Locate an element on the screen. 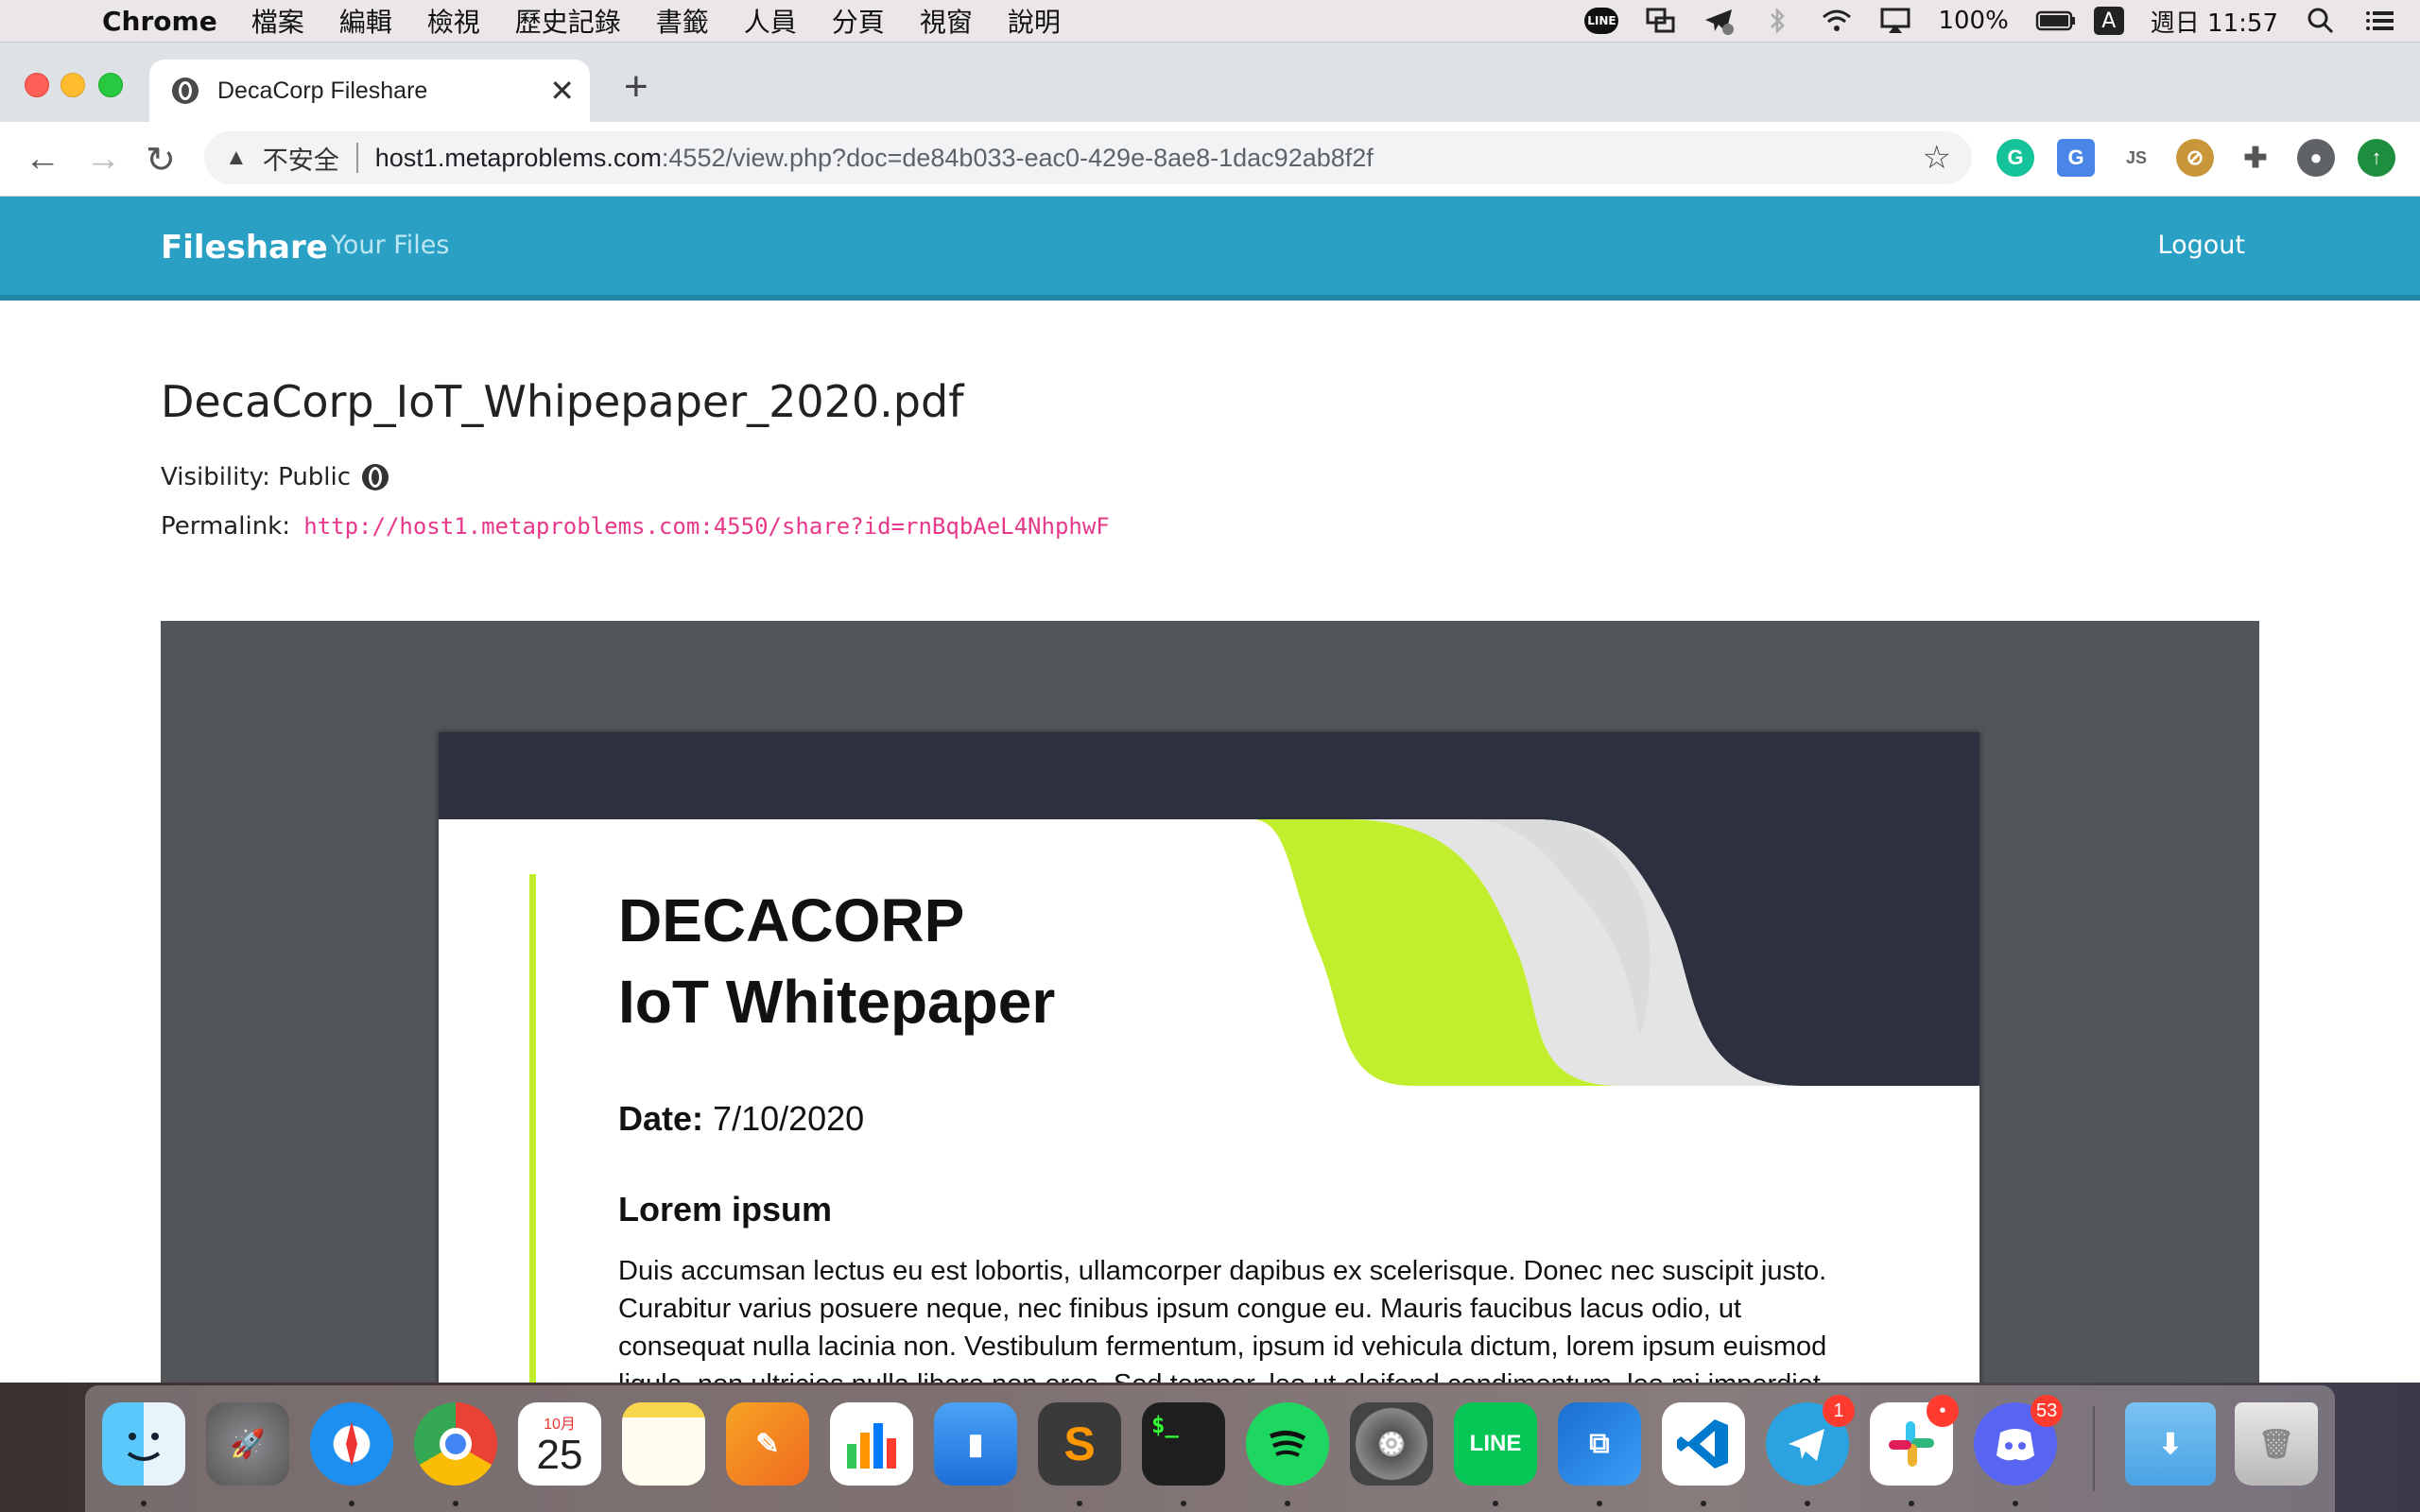  calendar-month: 10月 is located at coordinates (560, 1425).